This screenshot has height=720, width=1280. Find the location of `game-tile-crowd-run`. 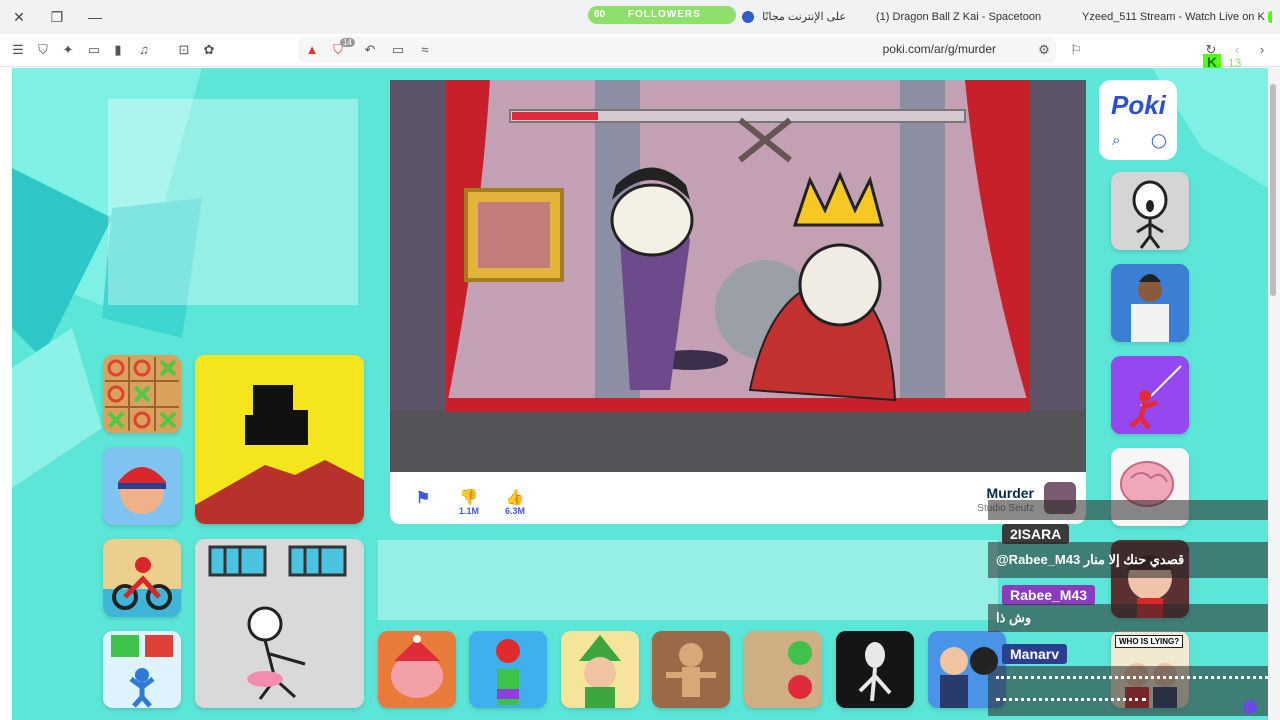

game-tile-crowd-run is located at coordinates (142, 669).